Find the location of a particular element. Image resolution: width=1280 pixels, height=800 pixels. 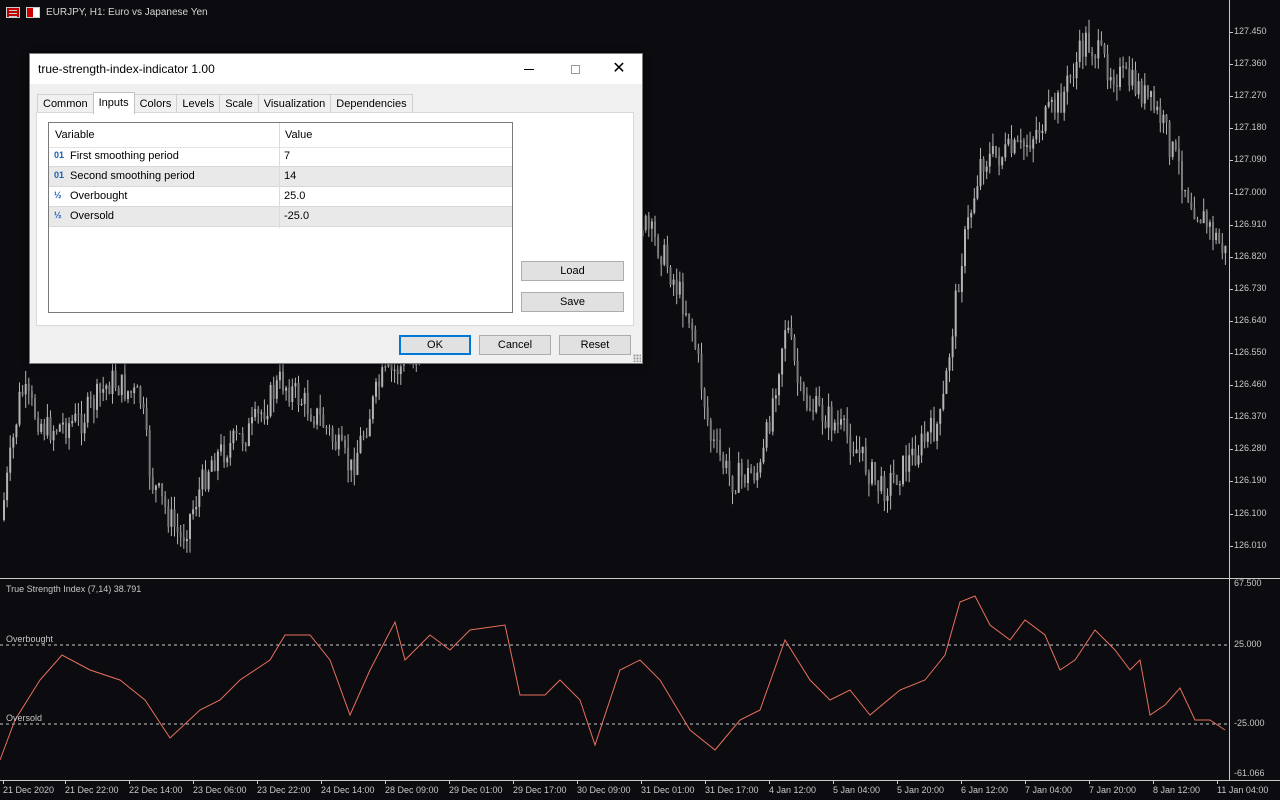

cancel-button: Cancel is located at coordinates (515, 345).